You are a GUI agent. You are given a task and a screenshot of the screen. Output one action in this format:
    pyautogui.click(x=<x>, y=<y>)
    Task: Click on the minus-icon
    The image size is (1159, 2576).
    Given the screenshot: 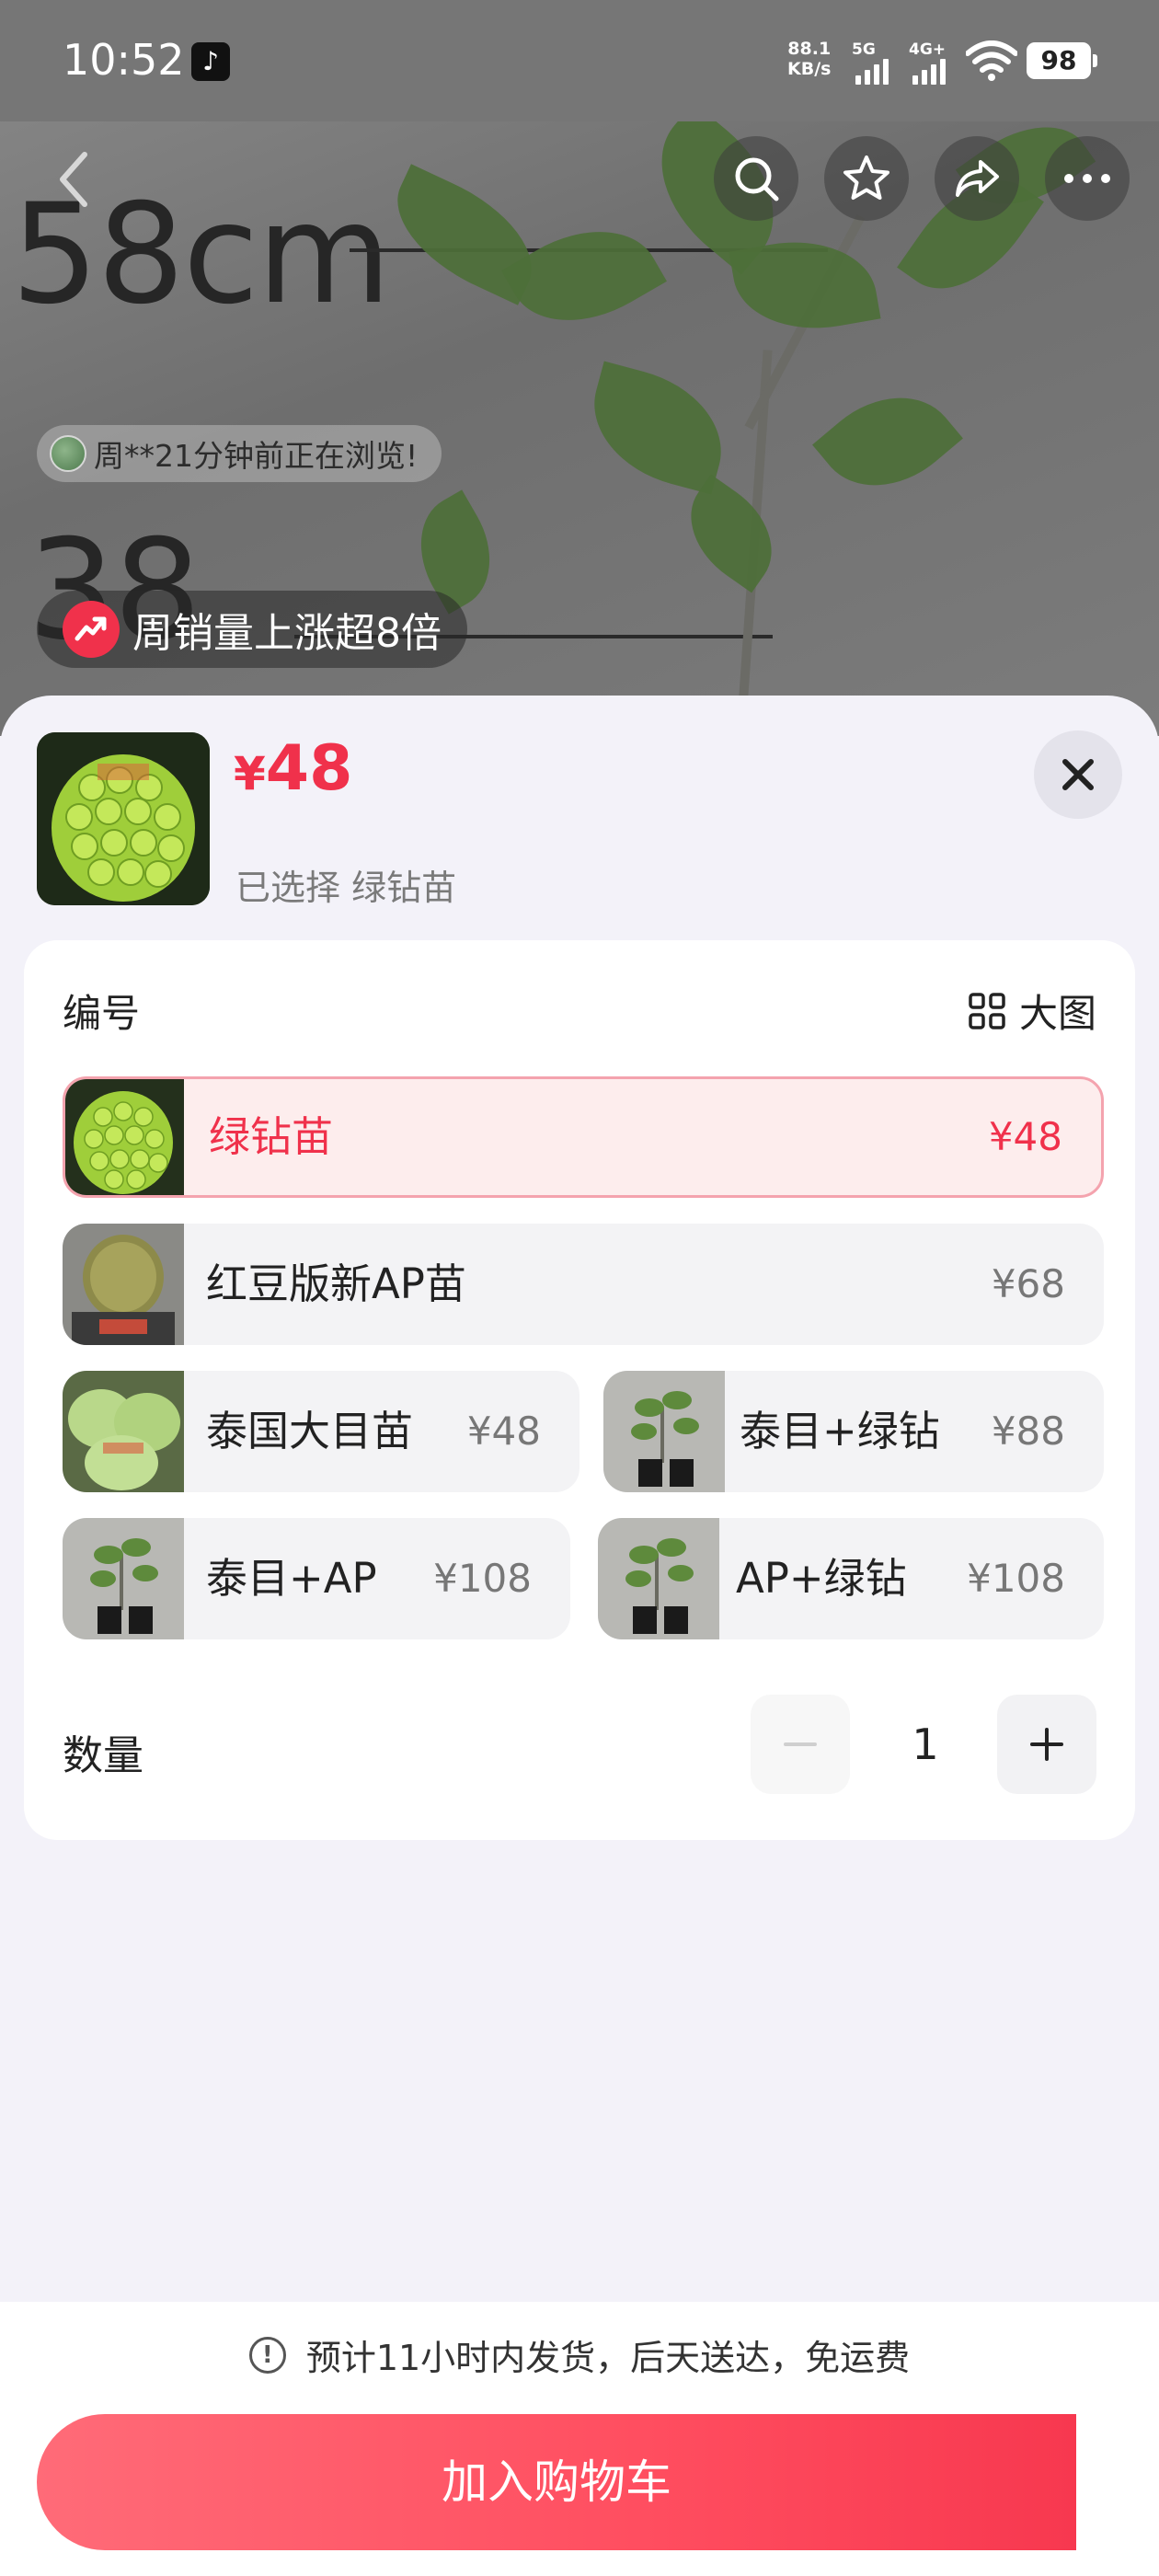 What is the action you would take?
    pyautogui.click(x=800, y=1744)
    